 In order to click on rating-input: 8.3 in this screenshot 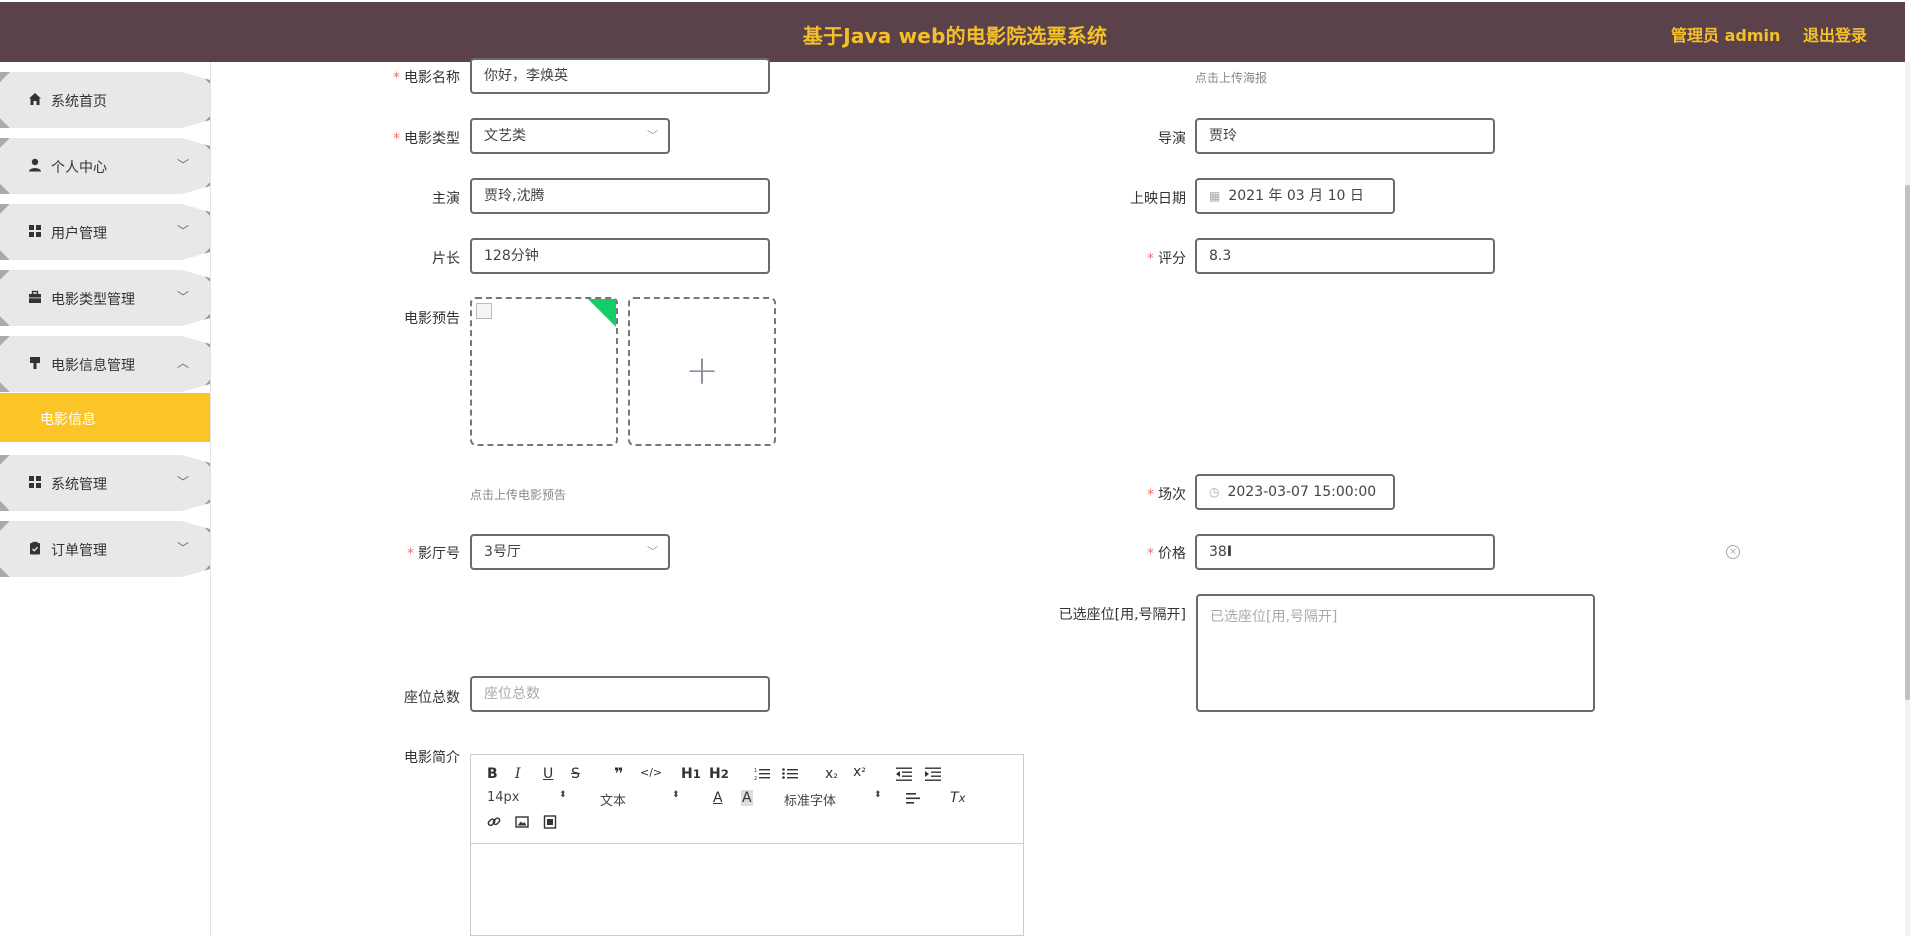, I will do `click(1345, 256)`.